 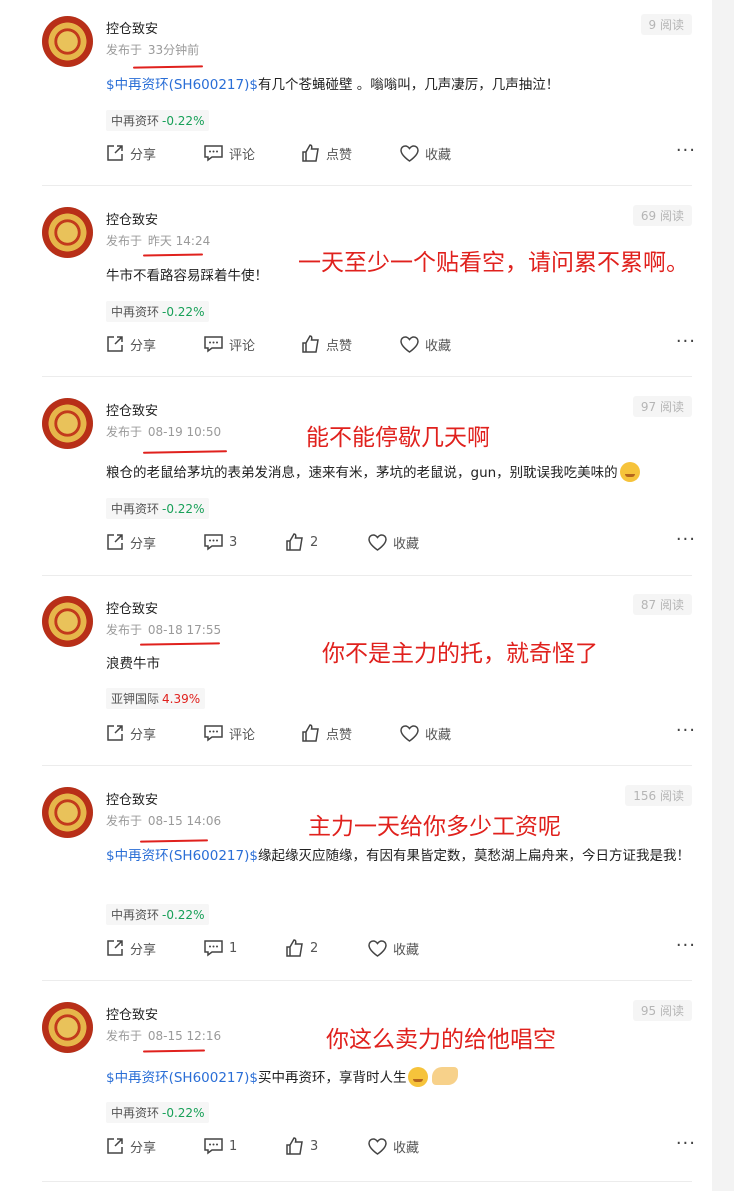 I want to click on post-text: 粮仓的老鼠给茅坑的表弟发消息，速来有米，茅坑的老鼠说，gun，别耽误我吃美味的, so click(x=362, y=473).